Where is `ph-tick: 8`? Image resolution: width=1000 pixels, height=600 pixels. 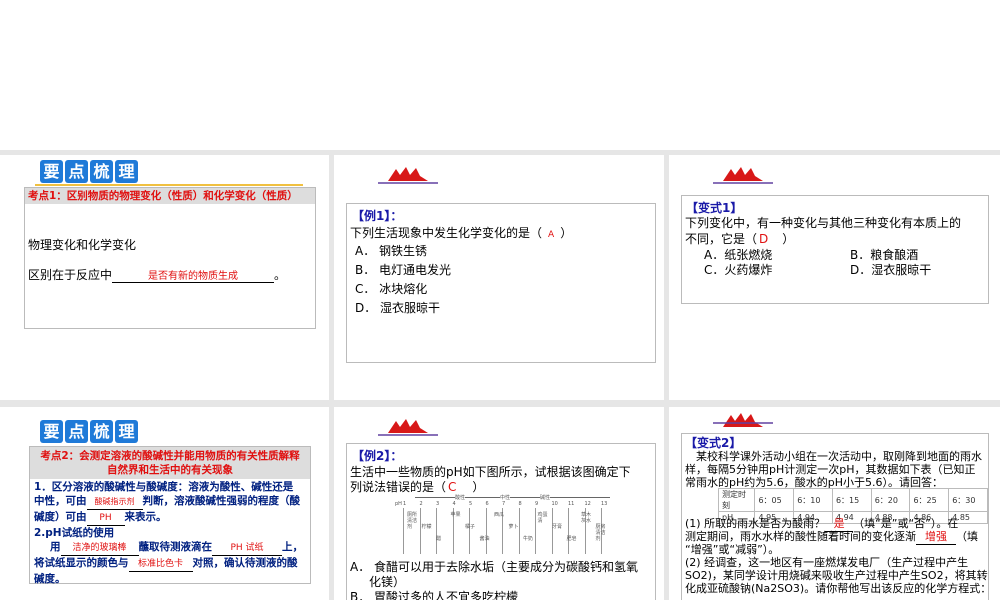
ph-tick: 8 is located at coordinates (520, 504).